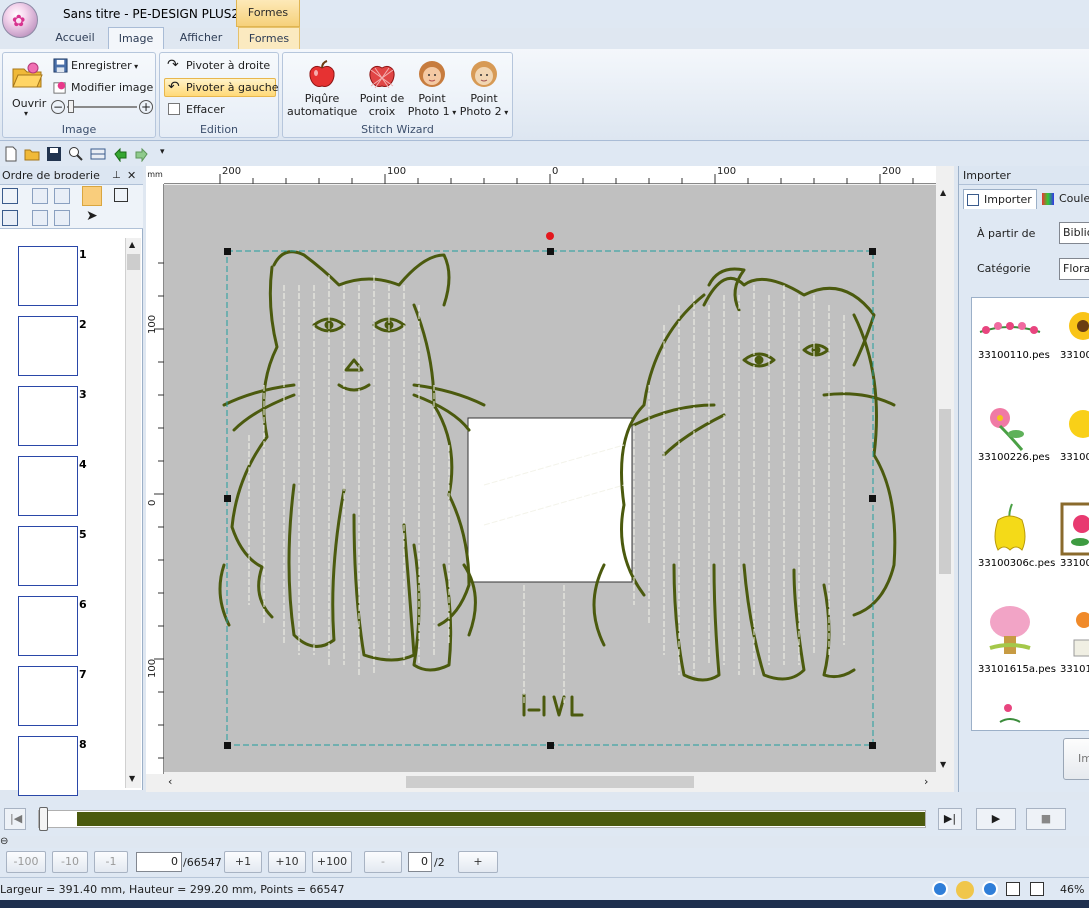  Describe the element at coordinates (75, 38) in the screenshot. I see `tab-accueil: Accueil` at that location.